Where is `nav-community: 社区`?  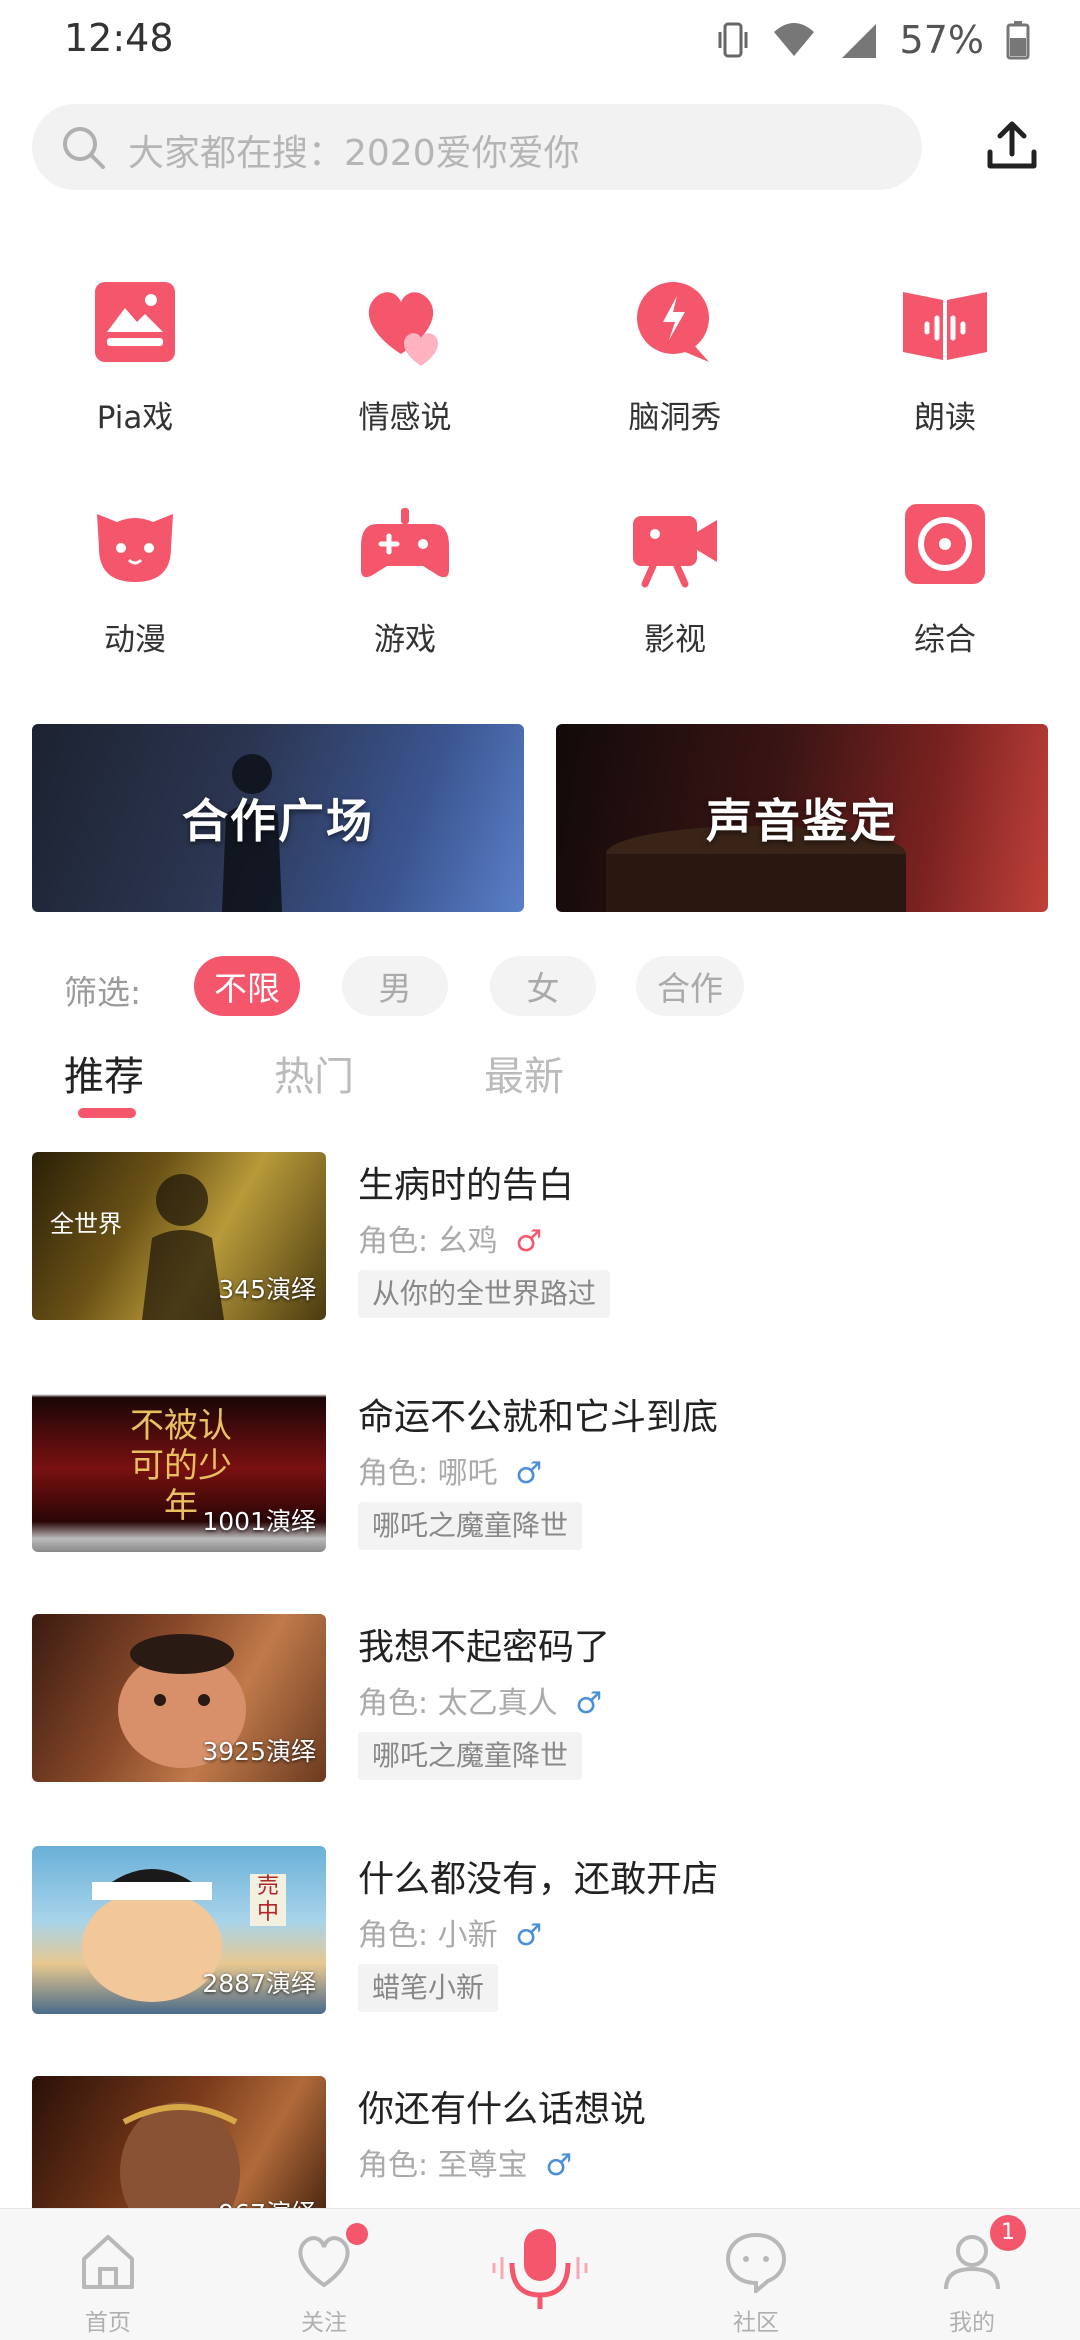
nav-community: 社区 is located at coordinates (756, 2283).